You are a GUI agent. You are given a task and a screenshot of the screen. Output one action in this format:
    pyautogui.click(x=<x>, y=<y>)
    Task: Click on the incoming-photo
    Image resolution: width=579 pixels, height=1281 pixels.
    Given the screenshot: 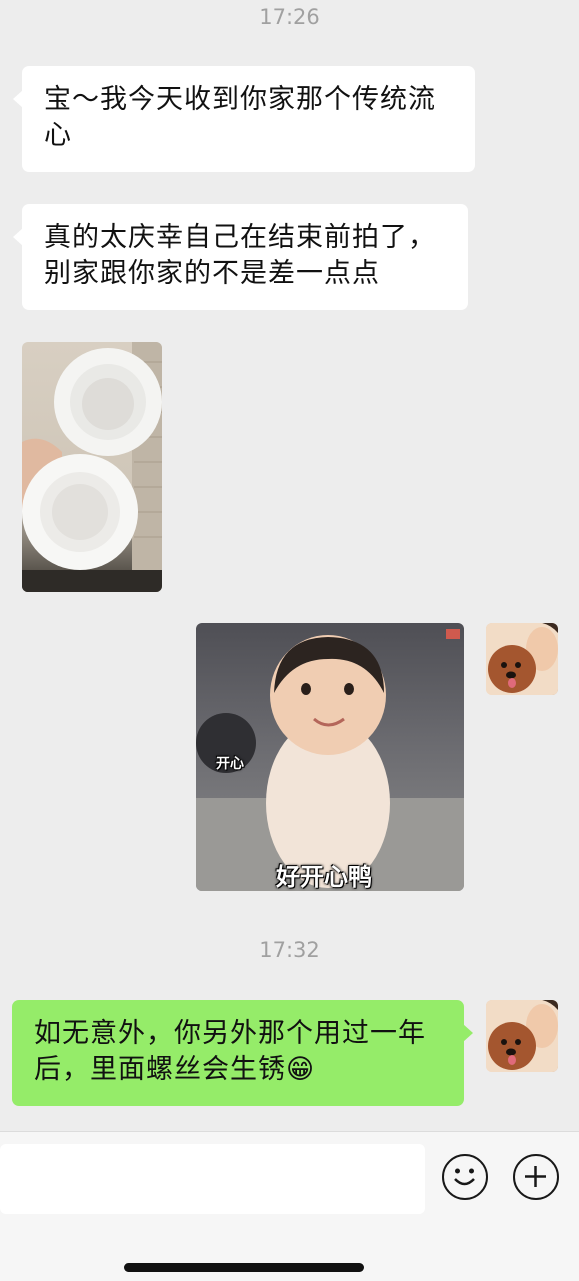 What is the action you would take?
    pyautogui.click(x=92, y=467)
    